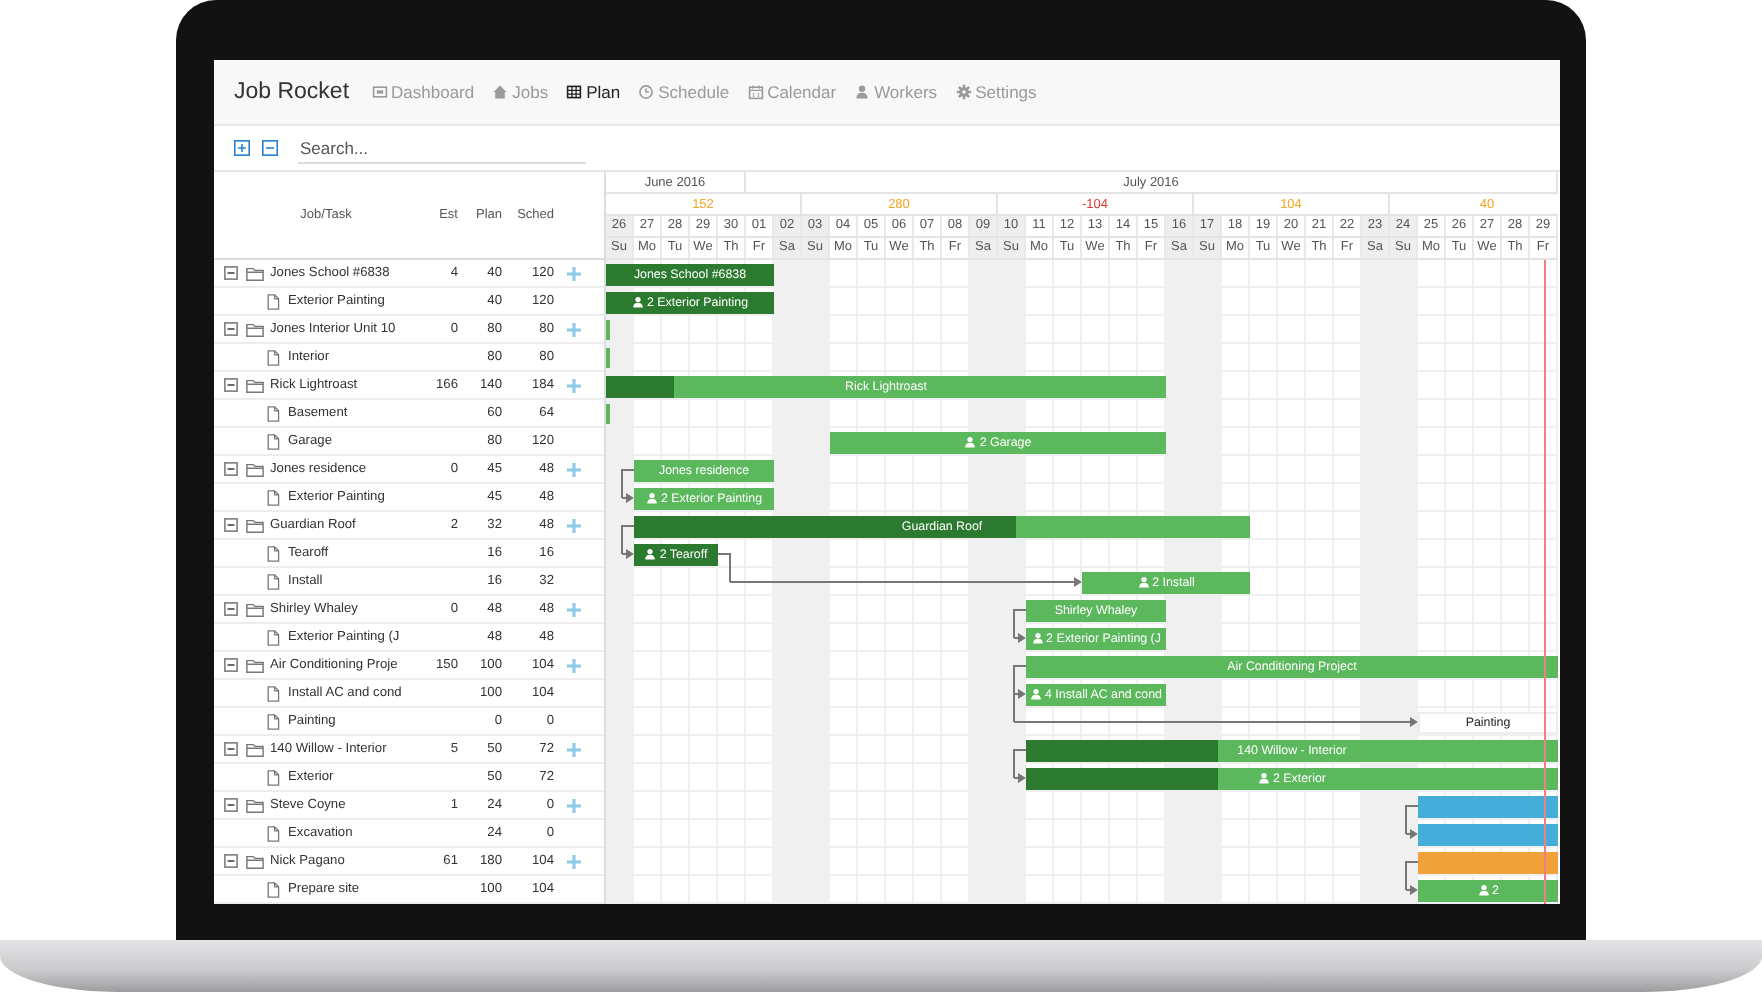  I want to click on home-icon, so click(500, 92).